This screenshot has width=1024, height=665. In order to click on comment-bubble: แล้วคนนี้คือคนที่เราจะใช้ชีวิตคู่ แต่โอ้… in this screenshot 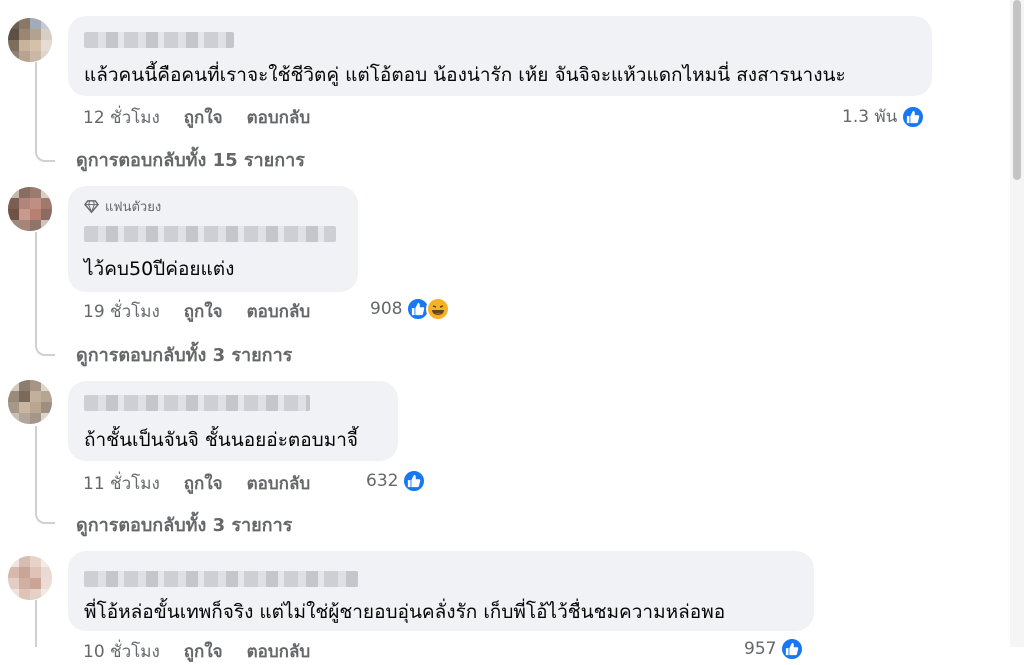, I will do `click(500, 56)`.